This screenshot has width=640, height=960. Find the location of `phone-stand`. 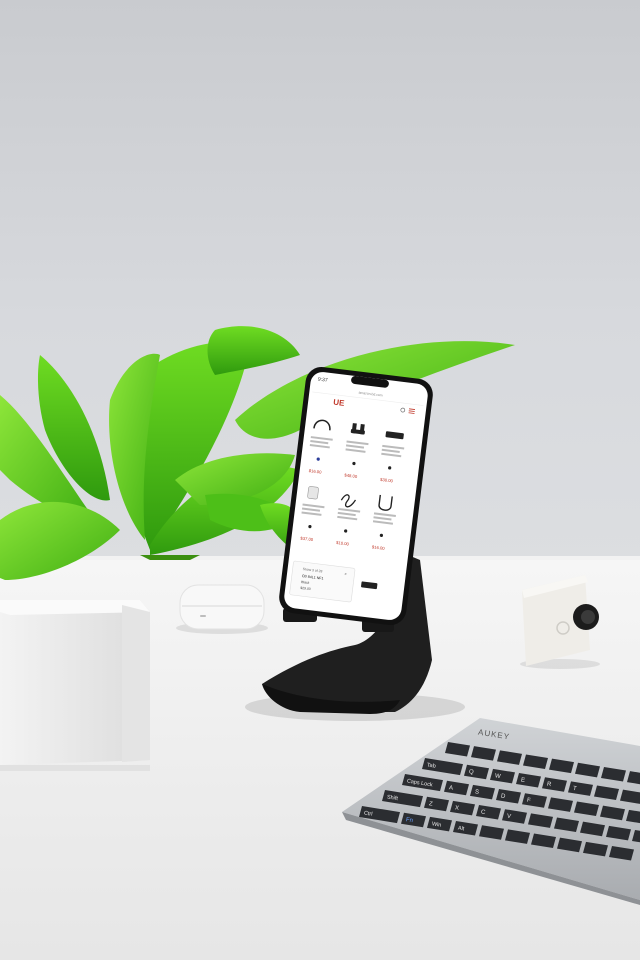

phone-stand is located at coordinates (355, 638).